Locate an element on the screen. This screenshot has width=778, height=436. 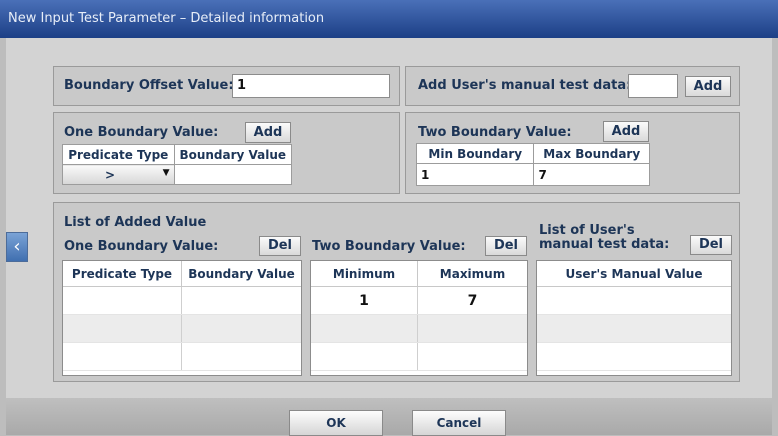
delete-one-boundary-button: Del is located at coordinates (280, 246).